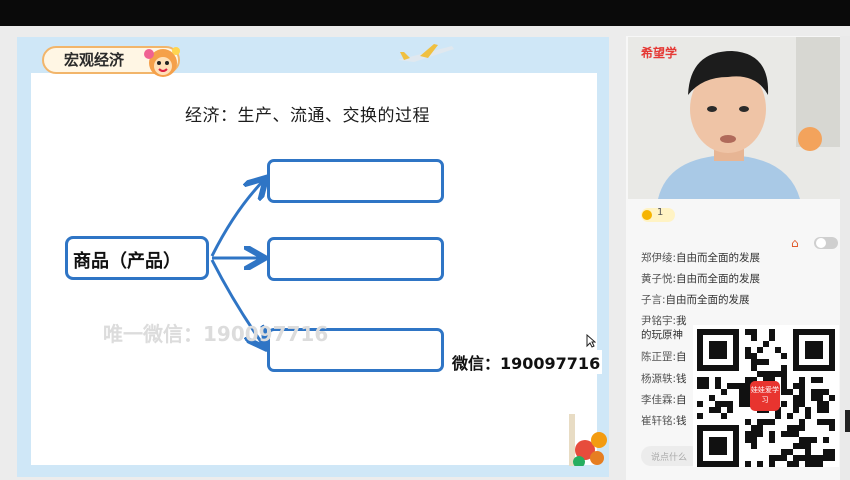 Image resolution: width=850 pixels, height=480 pixels. Describe the element at coordinates (847, 421) in the screenshot. I see `scroll-handle` at that location.